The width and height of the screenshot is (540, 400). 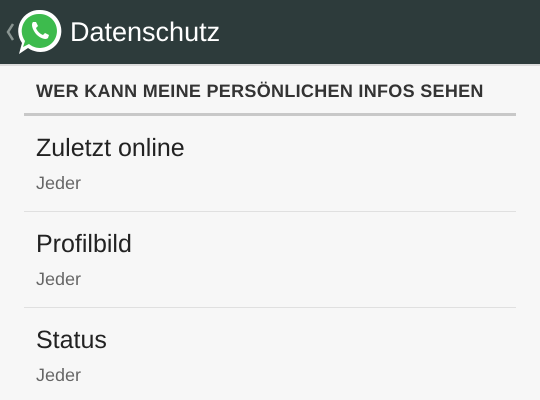 I want to click on chevron-icon, so click(x=10, y=32).